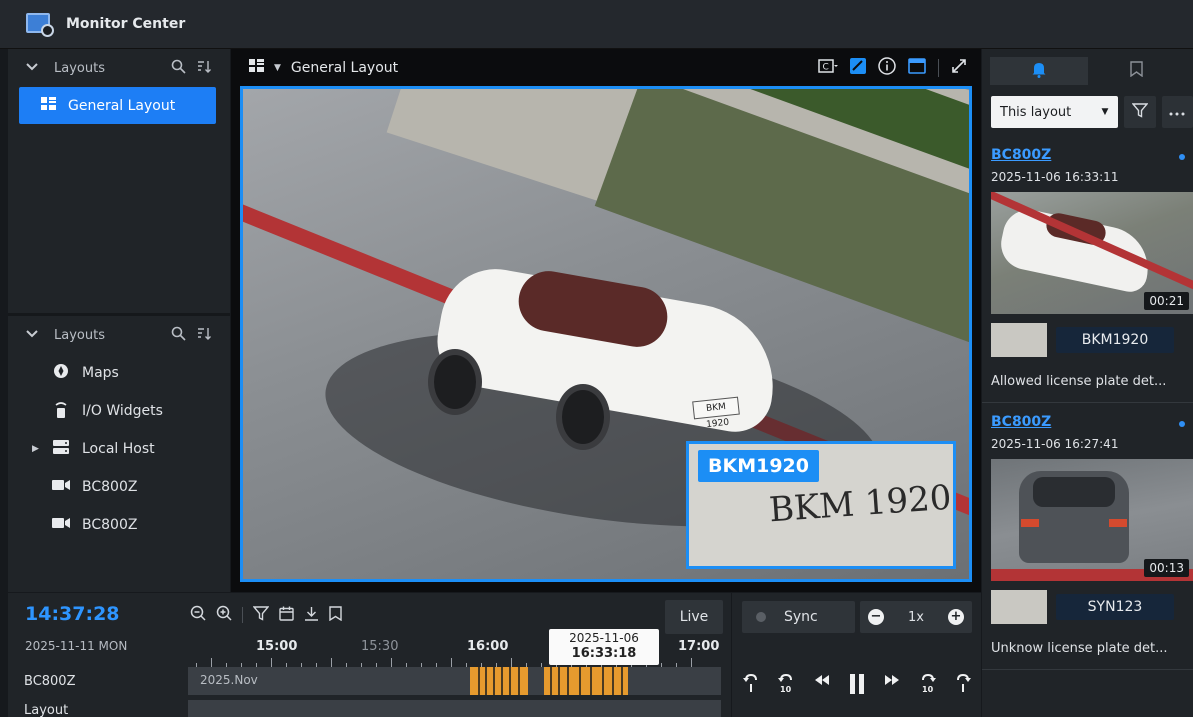  Describe the element at coordinates (694, 617) in the screenshot. I see `live-button: Live` at that location.